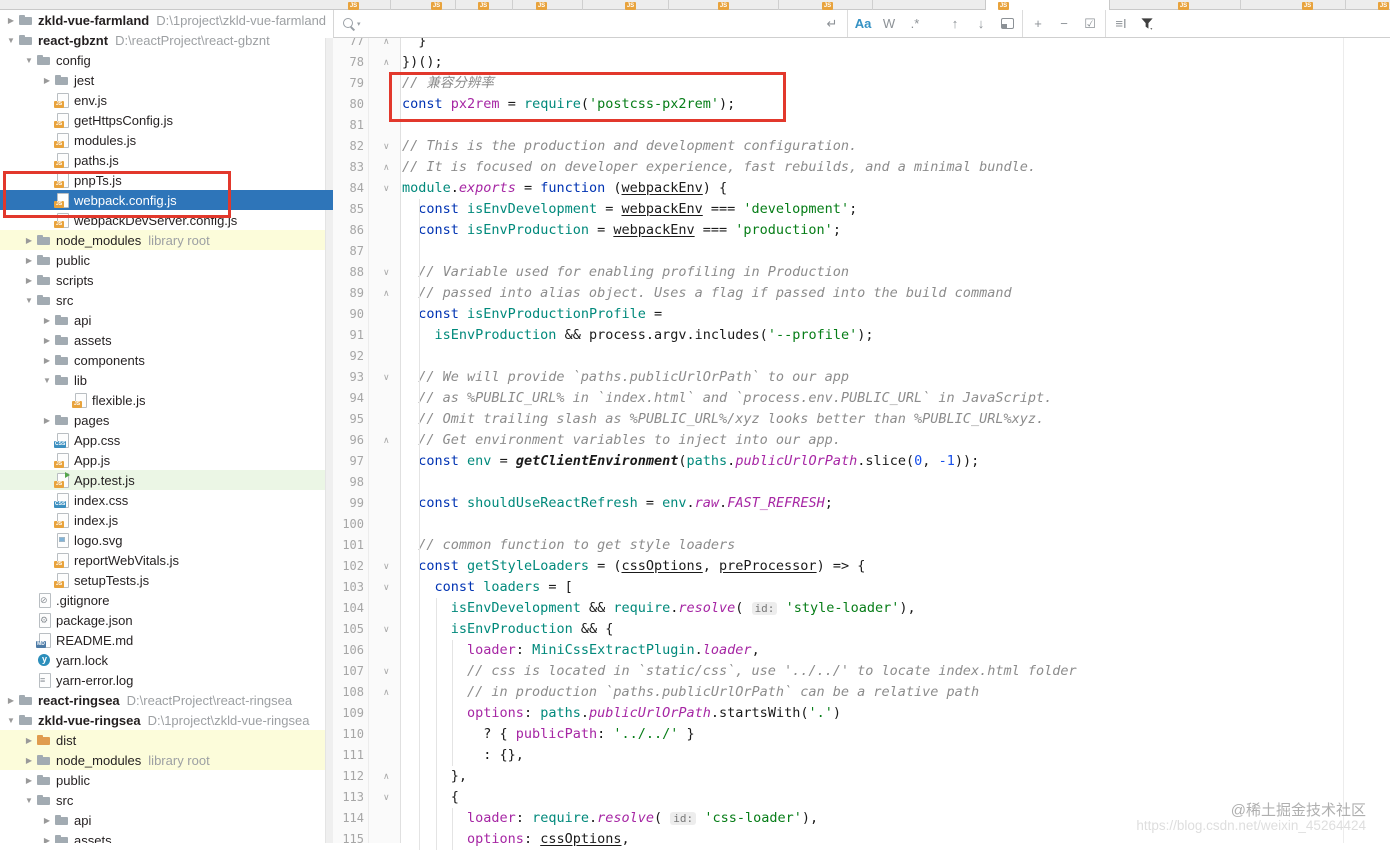  Describe the element at coordinates (422, 62) in the screenshot. I see `code-line-78: })();` at that location.